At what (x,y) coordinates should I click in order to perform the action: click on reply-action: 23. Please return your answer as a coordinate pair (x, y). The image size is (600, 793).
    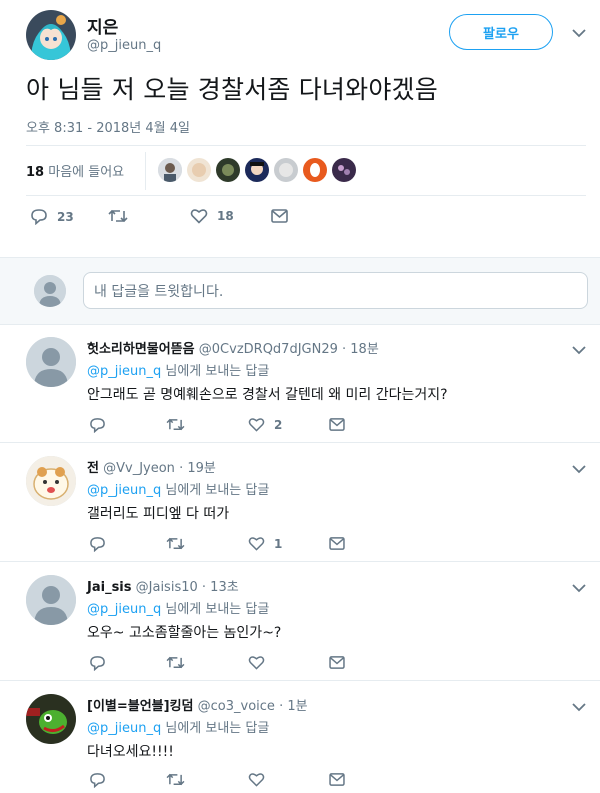
    Looking at the image, I should click on (52, 216).